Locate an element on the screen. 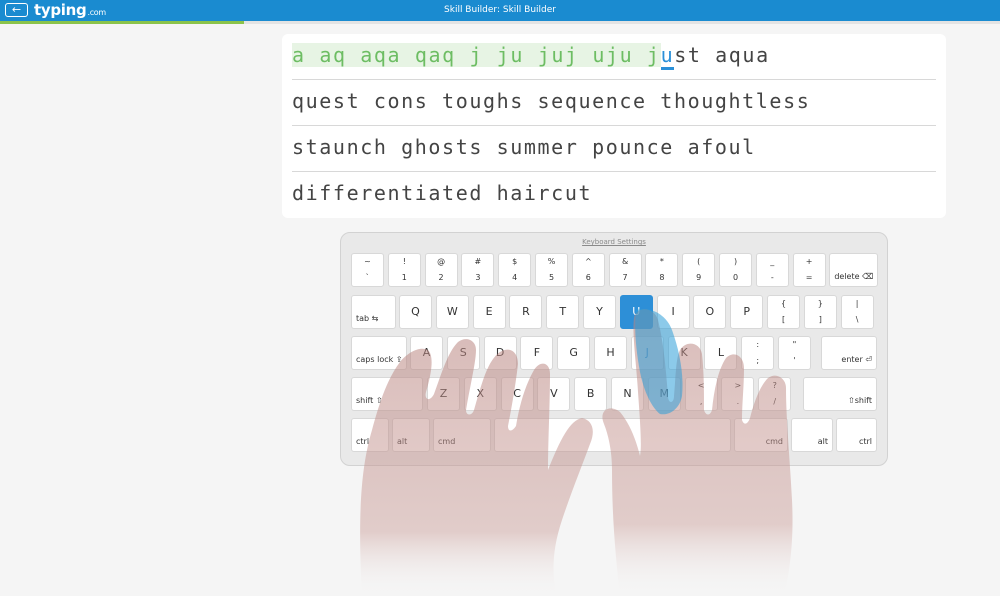  lesson-line-4: differentiated haircut is located at coordinates (442, 193).